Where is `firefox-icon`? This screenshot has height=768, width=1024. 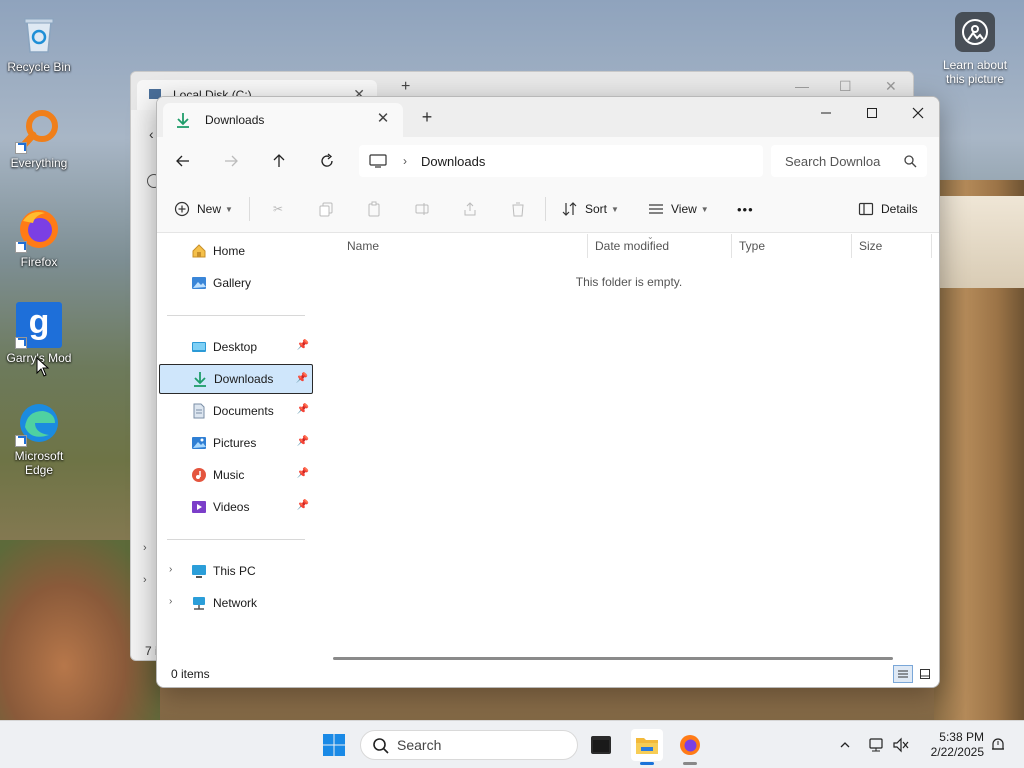
firefox-icon is located at coordinates (39, 229).